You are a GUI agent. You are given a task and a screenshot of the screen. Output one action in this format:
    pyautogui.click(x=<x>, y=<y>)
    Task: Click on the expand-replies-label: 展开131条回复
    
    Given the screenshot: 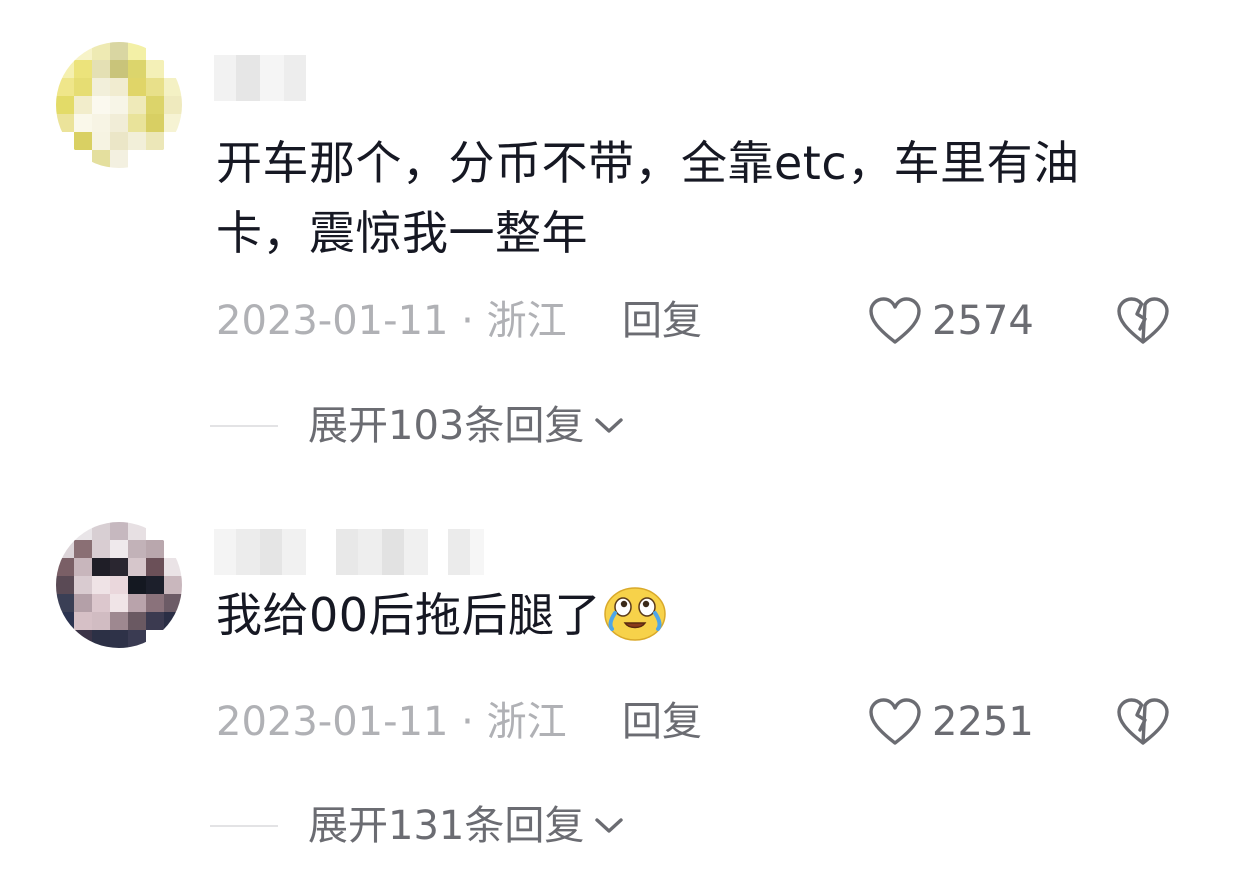 What is the action you would take?
    pyautogui.click(x=446, y=826)
    